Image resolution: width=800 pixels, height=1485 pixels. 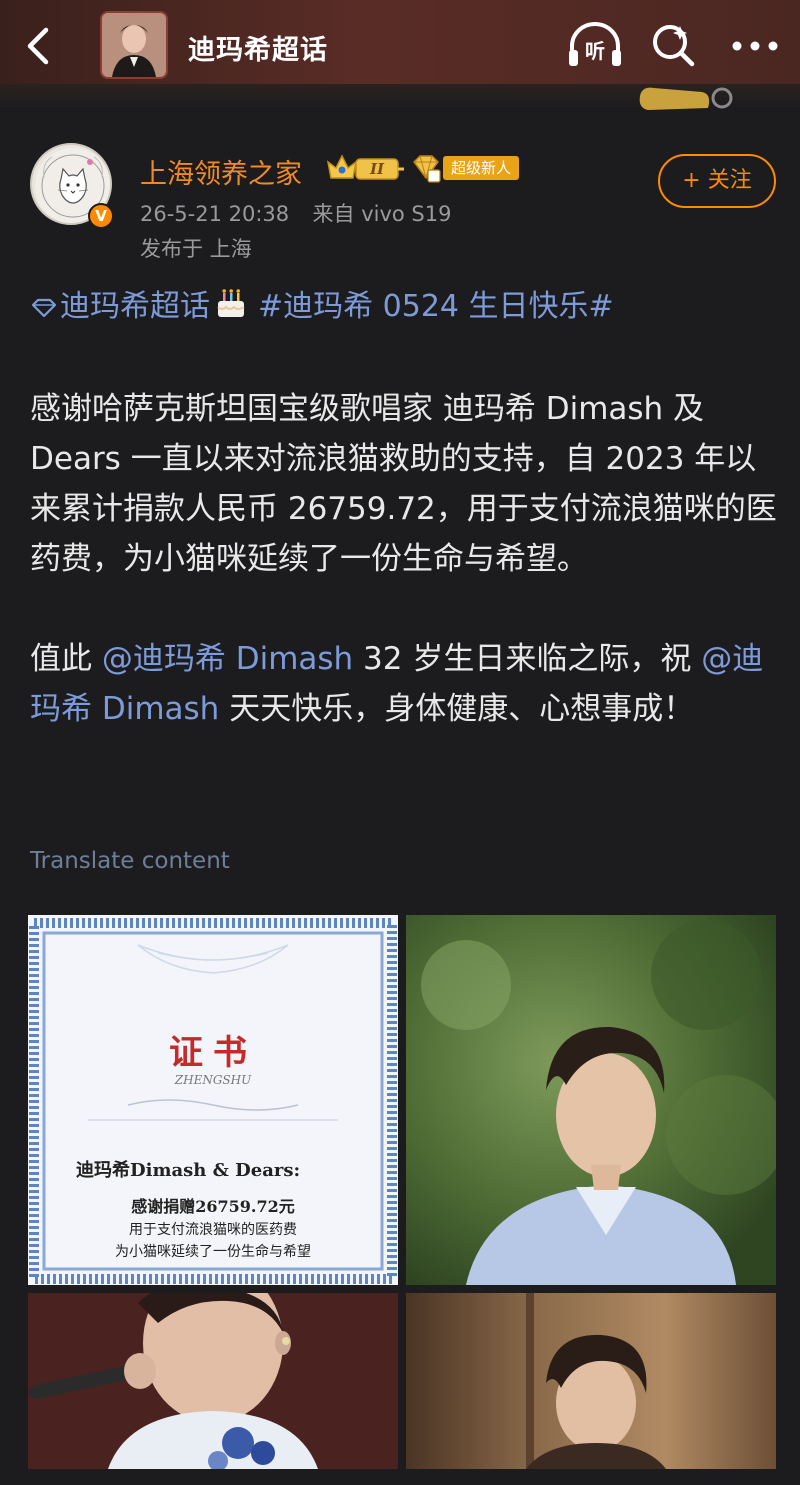 What do you see at coordinates (213, 1230) in the screenshot?
I see `certificate-line-2: 用于支付流浪猫咪的医药费` at bounding box center [213, 1230].